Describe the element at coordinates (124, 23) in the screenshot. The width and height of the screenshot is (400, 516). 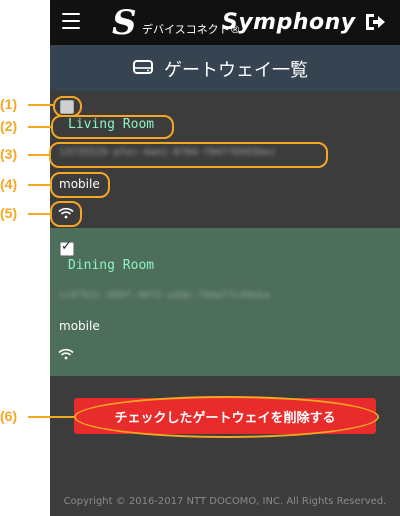
I see `logo-mark: S` at that location.